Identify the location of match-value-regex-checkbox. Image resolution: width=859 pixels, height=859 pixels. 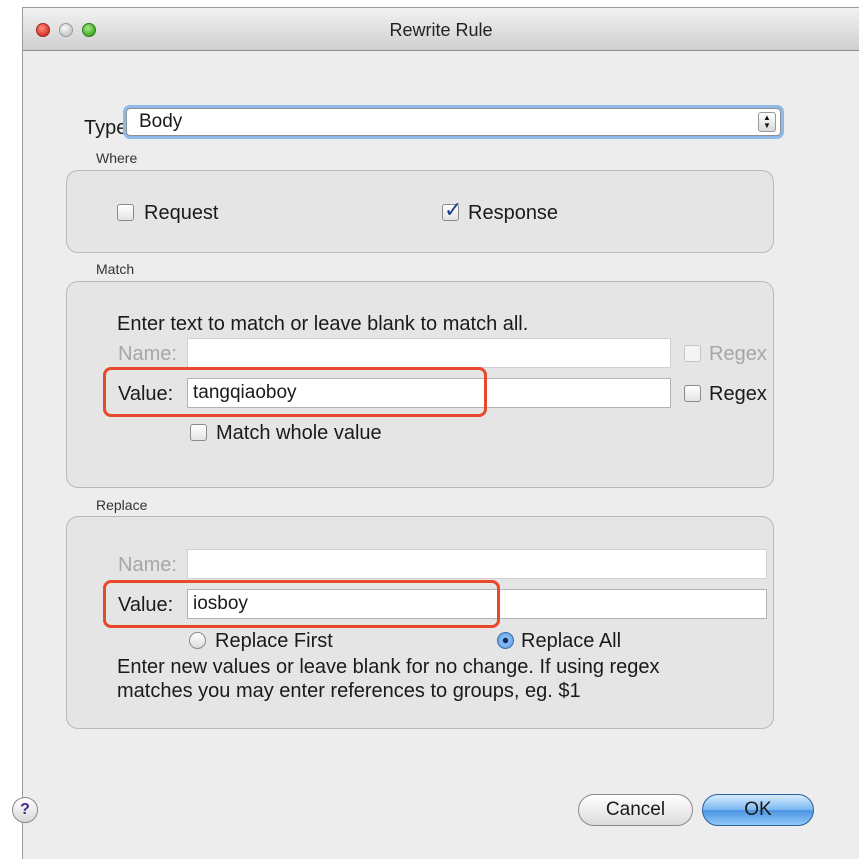
(692, 393).